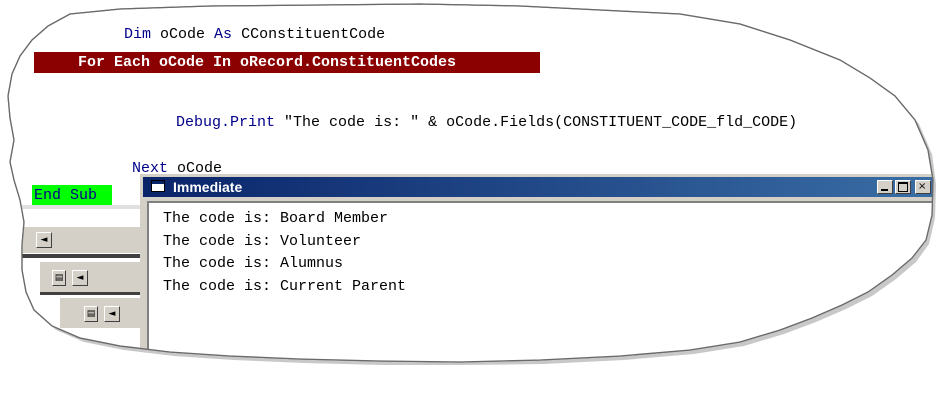 Image resolution: width=936 pixels, height=399 pixels. Describe the element at coordinates (100, 313) in the screenshot. I see `properties-panel-strip` at that location.